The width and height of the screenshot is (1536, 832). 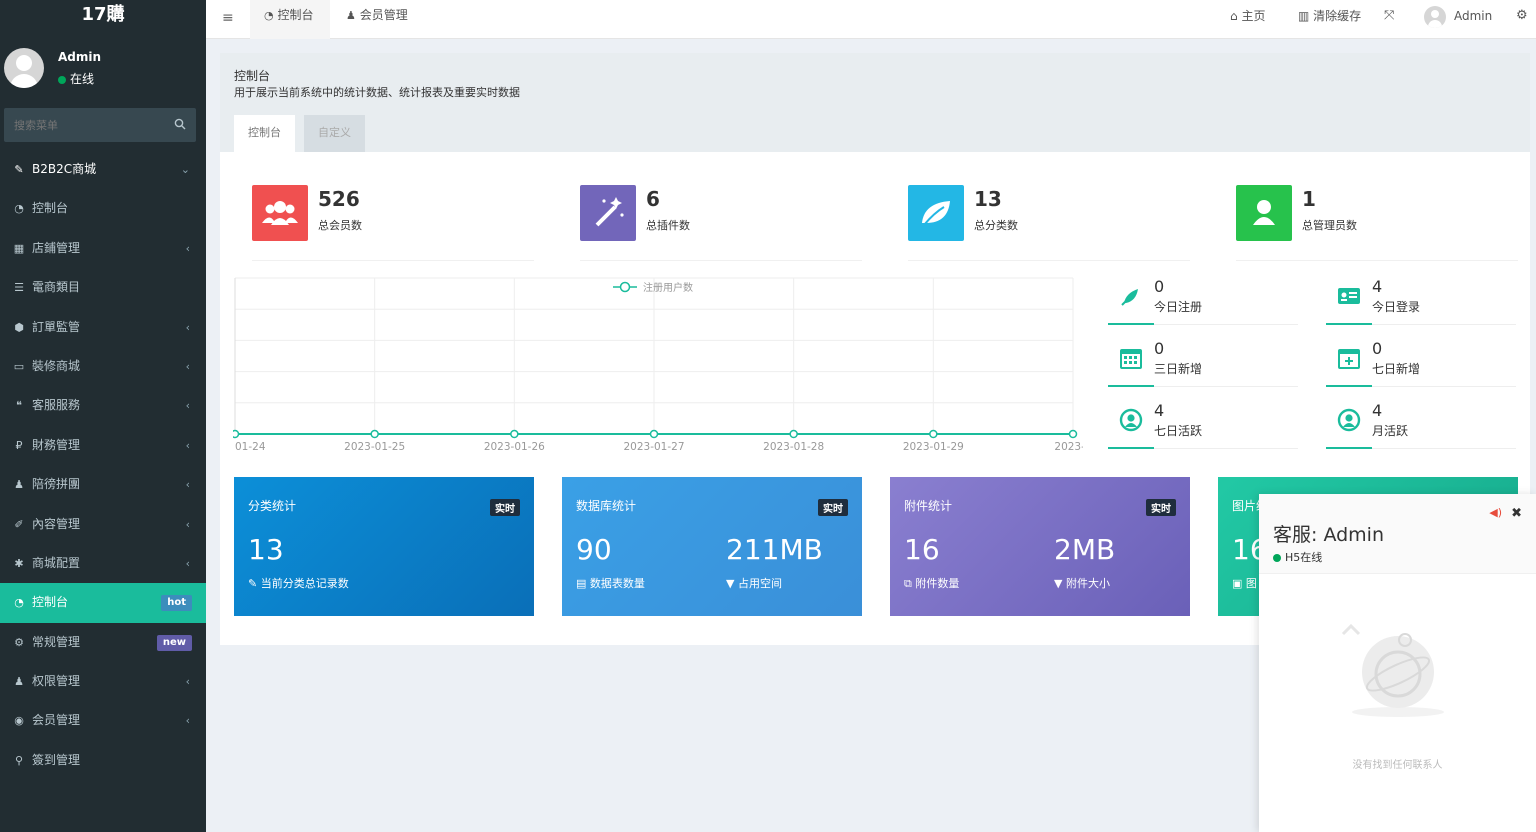 What do you see at coordinates (56, 484) in the screenshot?
I see `sidebar-item-label: 陪徬拼團` at bounding box center [56, 484].